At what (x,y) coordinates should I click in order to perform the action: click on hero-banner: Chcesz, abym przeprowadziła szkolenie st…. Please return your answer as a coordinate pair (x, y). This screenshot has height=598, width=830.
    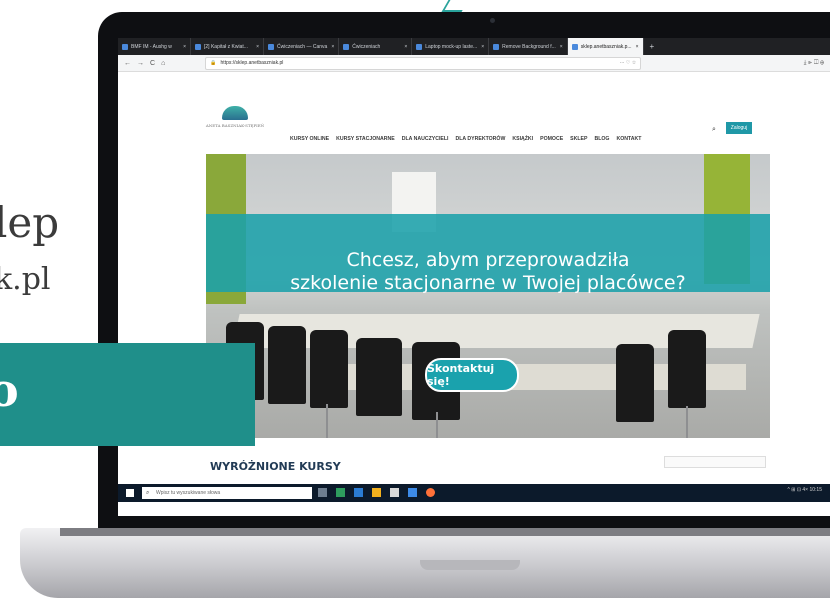
    Looking at the image, I should click on (488, 254).